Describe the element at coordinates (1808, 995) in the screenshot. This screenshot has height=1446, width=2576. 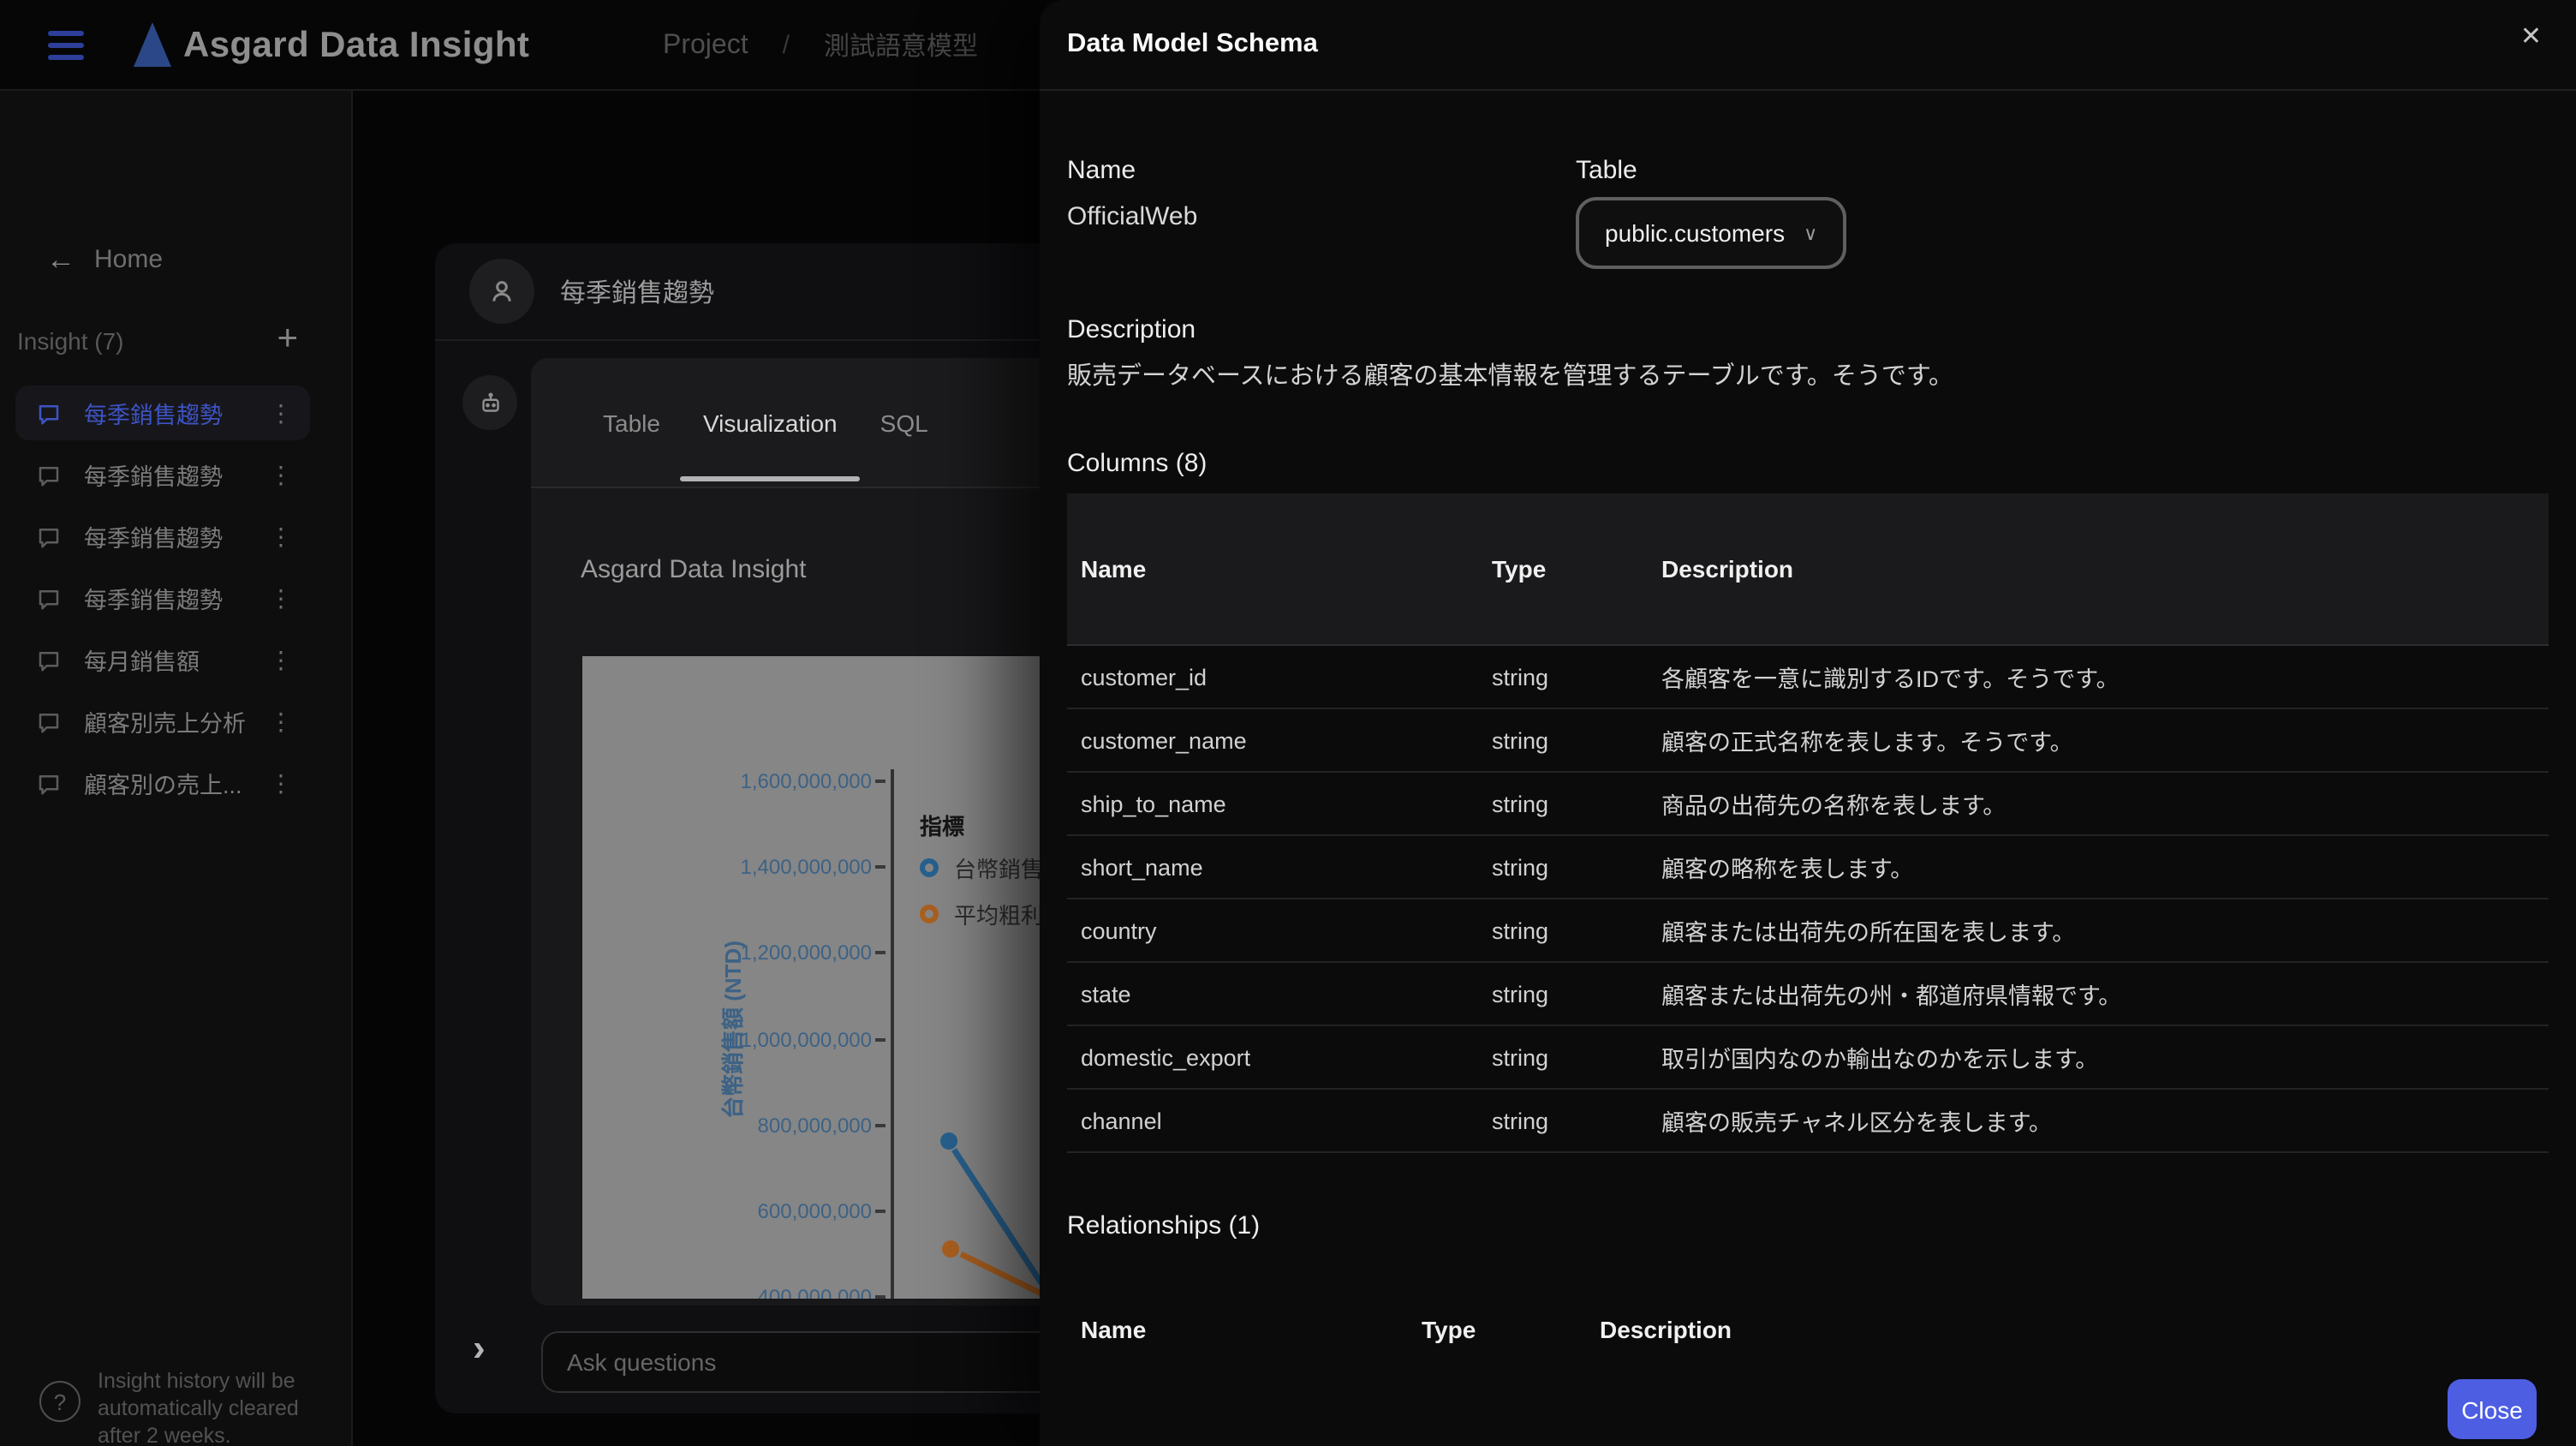
I see `table-row: state string 顧客または出荷先の州・都道府県情報です。` at that location.